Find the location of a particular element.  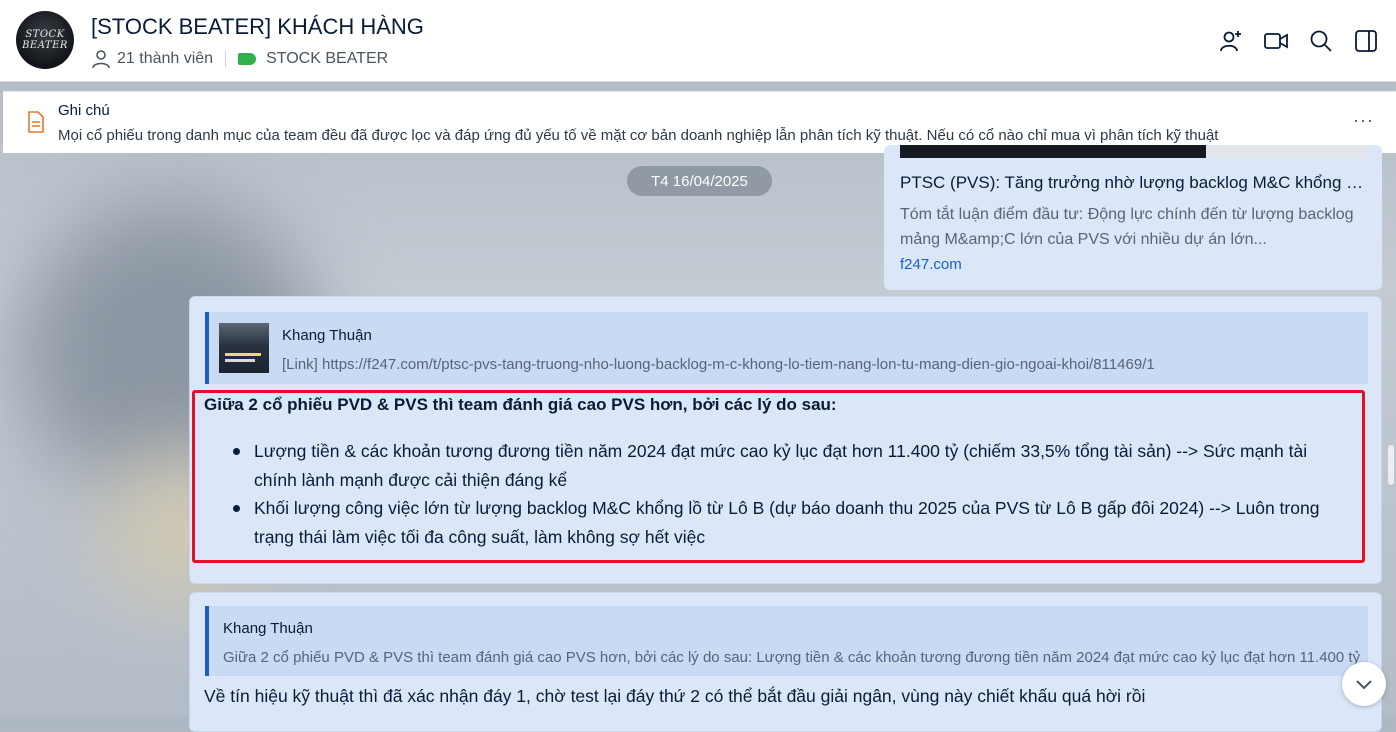

add-member-icon is located at coordinates (1230, 41).